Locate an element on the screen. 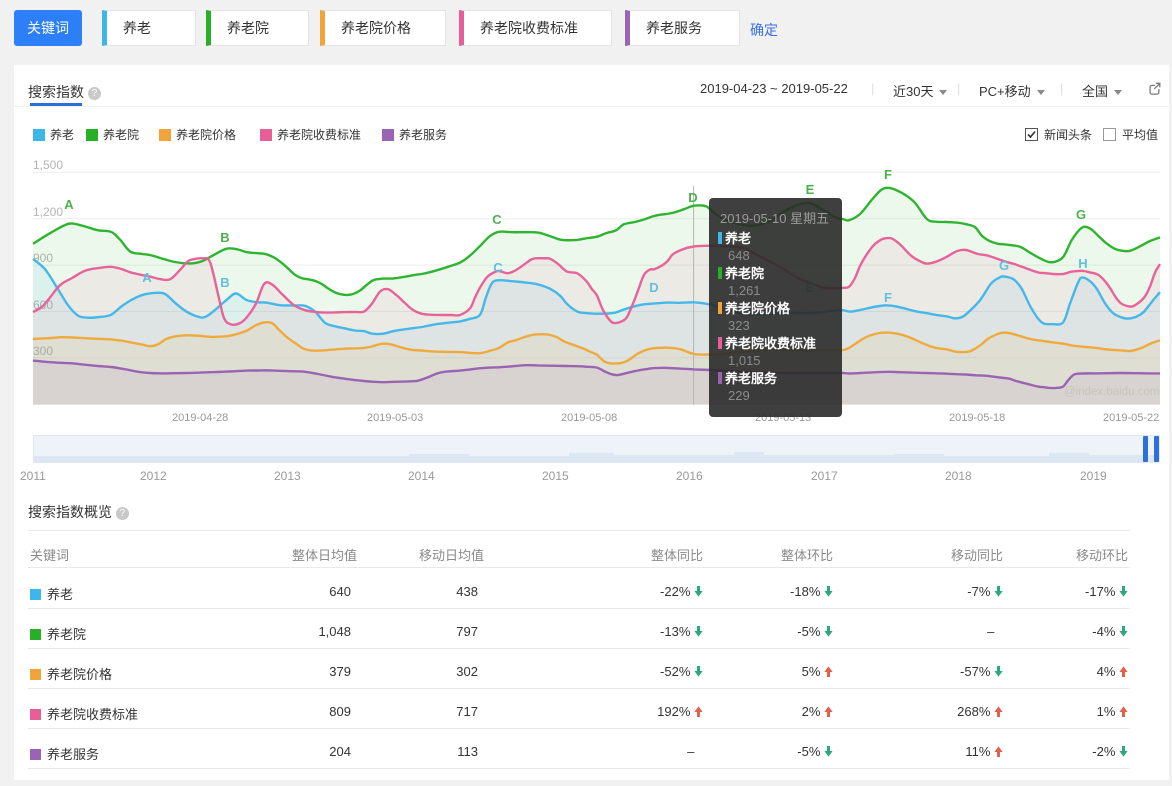 This screenshot has width=1172, height=786. svg-text: @index.baidu.com is located at coordinates (1111, 392).